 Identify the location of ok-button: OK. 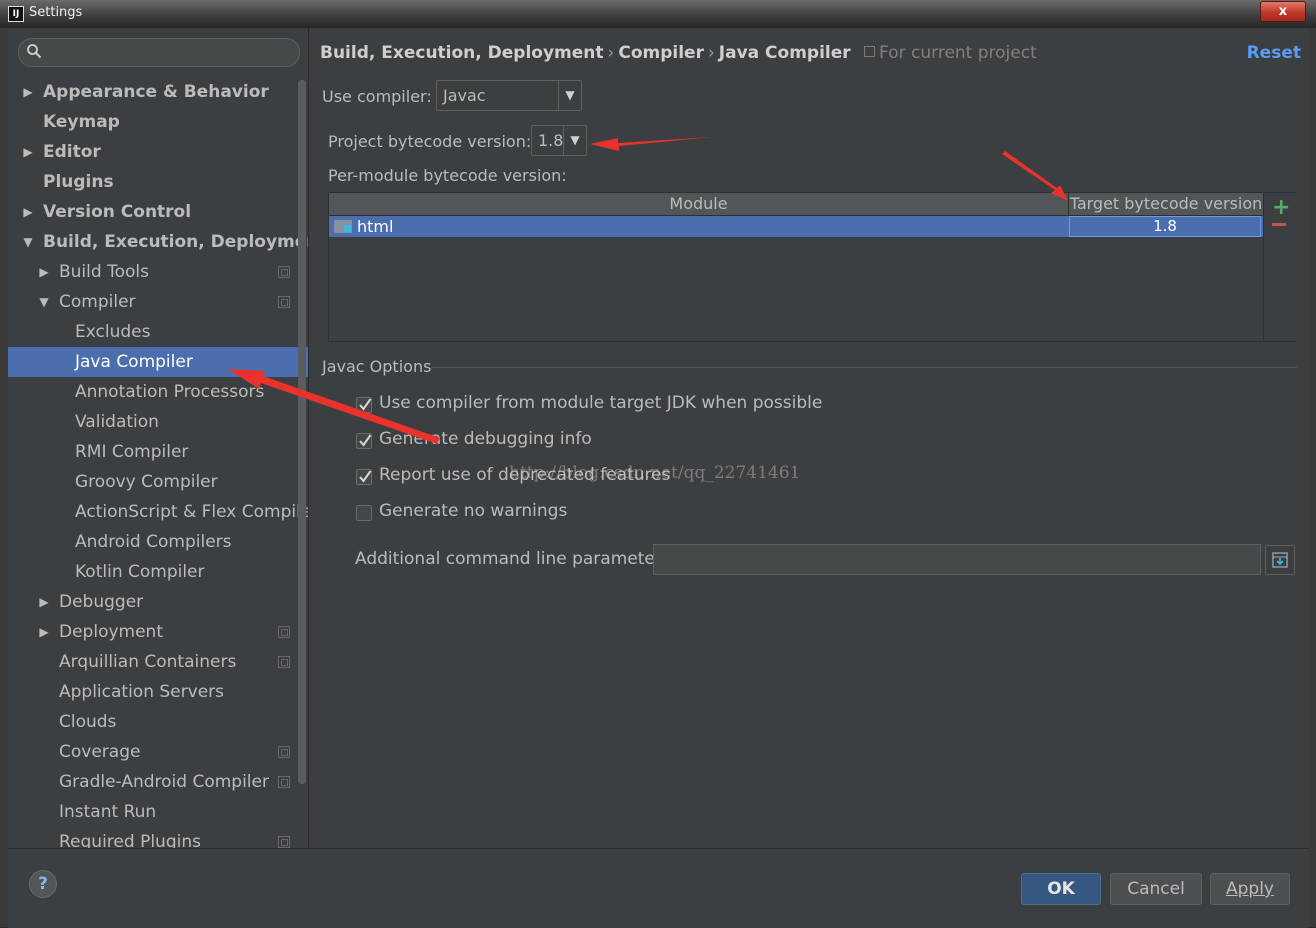
(1061, 889).